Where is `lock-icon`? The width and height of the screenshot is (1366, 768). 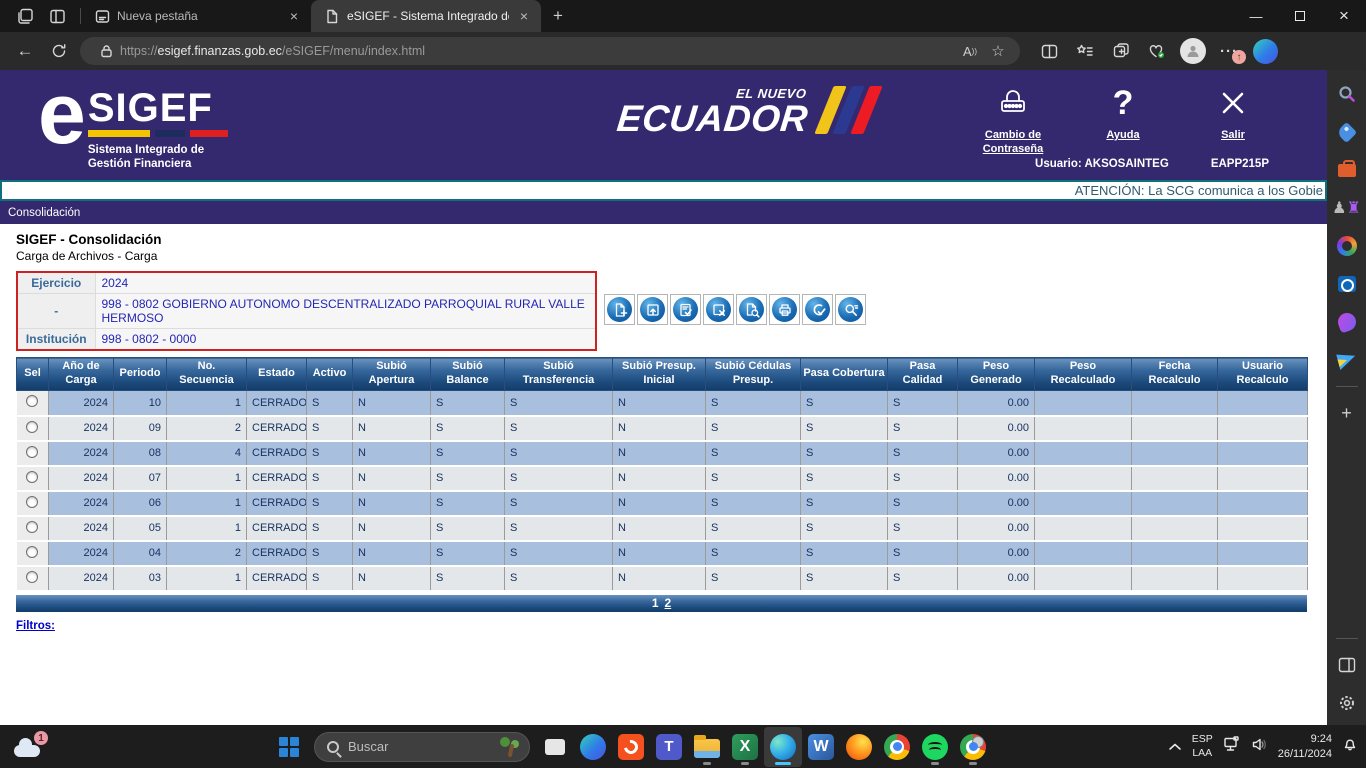
lock-icon is located at coordinates (106, 51).